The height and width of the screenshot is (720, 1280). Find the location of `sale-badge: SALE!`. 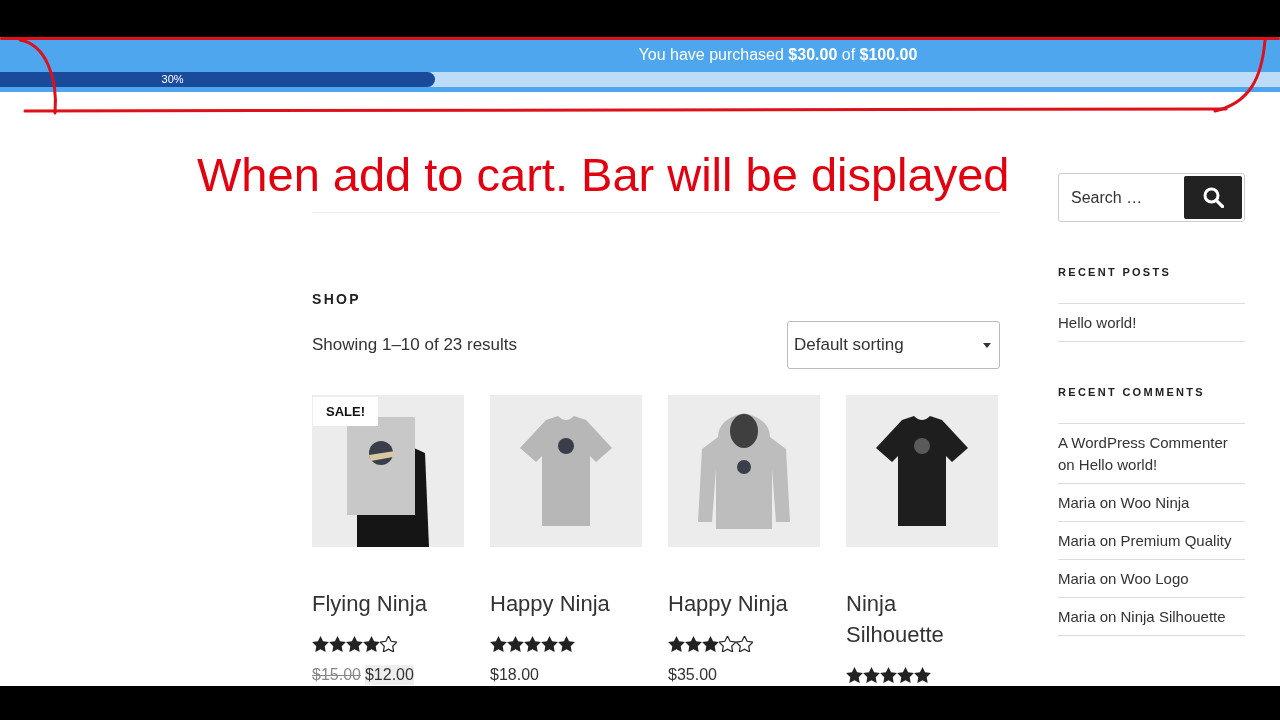

sale-badge: SALE! is located at coordinates (345, 411).